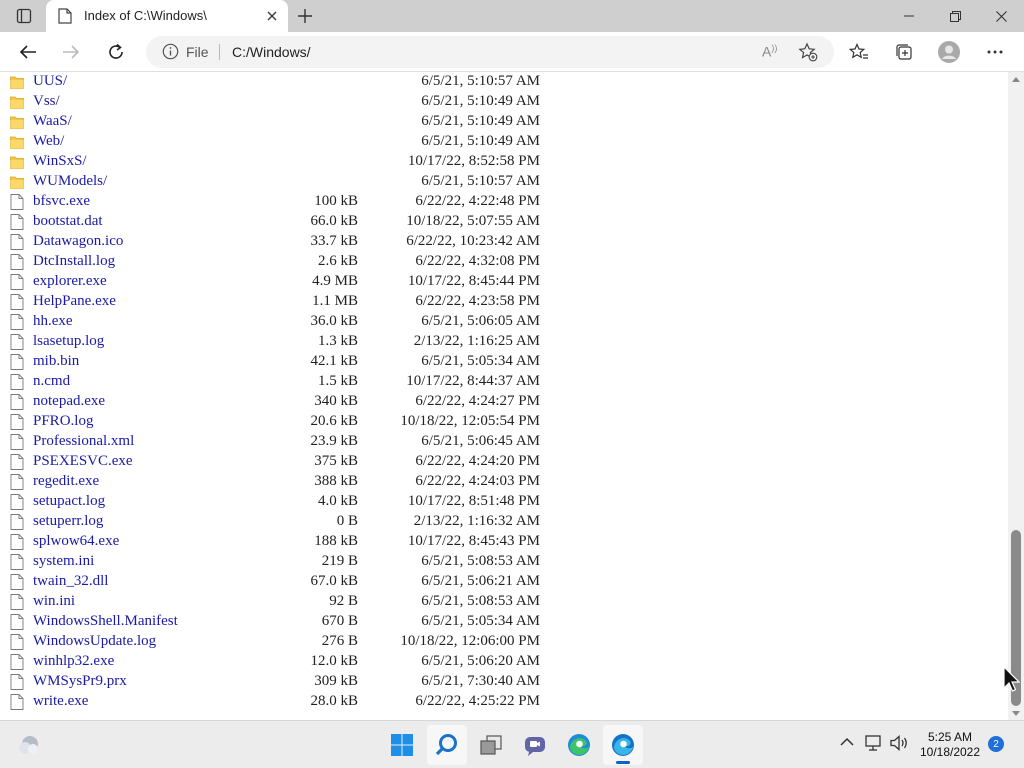  What do you see at coordinates (70, 281) in the screenshot?
I see `file-link: explorer.exe` at bounding box center [70, 281].